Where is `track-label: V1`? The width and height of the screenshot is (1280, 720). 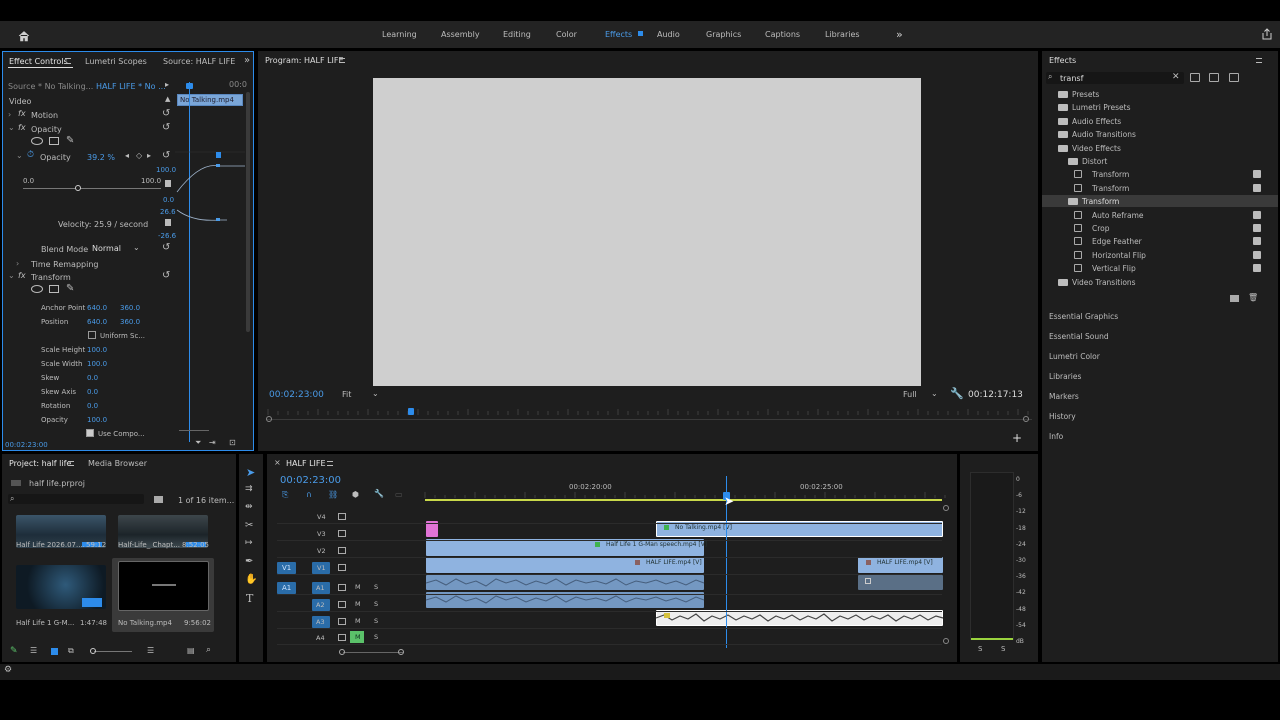
track-label: V1 is located at coordinates (321, 568).